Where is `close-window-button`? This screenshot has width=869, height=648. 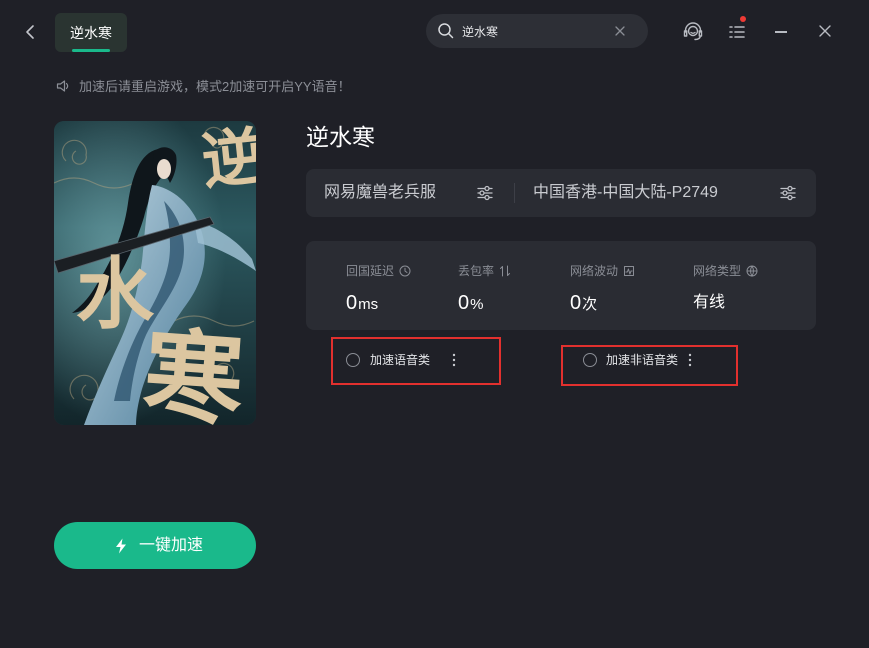 close-window-button is located at coordinates (825, 31).